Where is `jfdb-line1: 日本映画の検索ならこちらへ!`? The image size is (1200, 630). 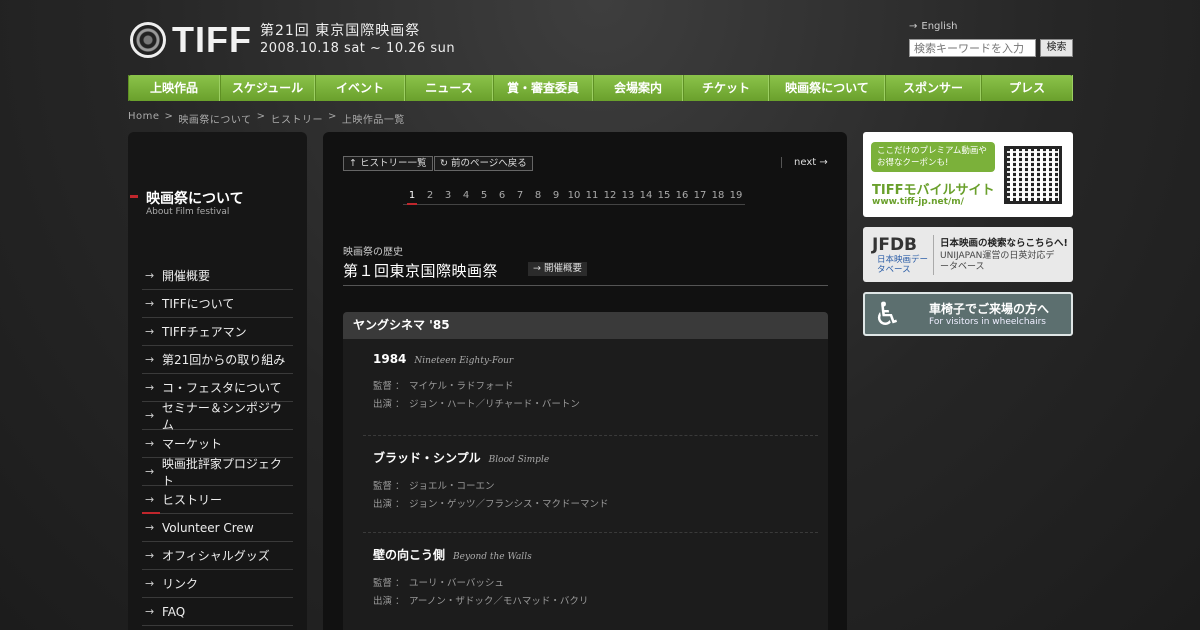 jfdb-line1: 日本映画の検索ならこちらへ! is located at coordinates (1004, 243).